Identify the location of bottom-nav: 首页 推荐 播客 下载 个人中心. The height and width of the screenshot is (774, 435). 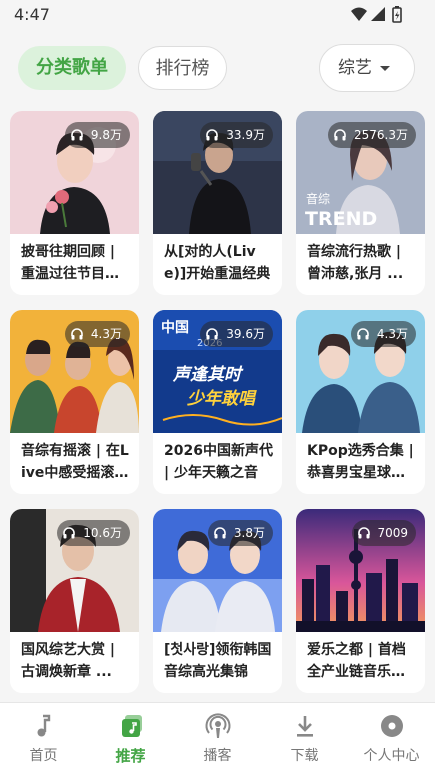
(217, 738).